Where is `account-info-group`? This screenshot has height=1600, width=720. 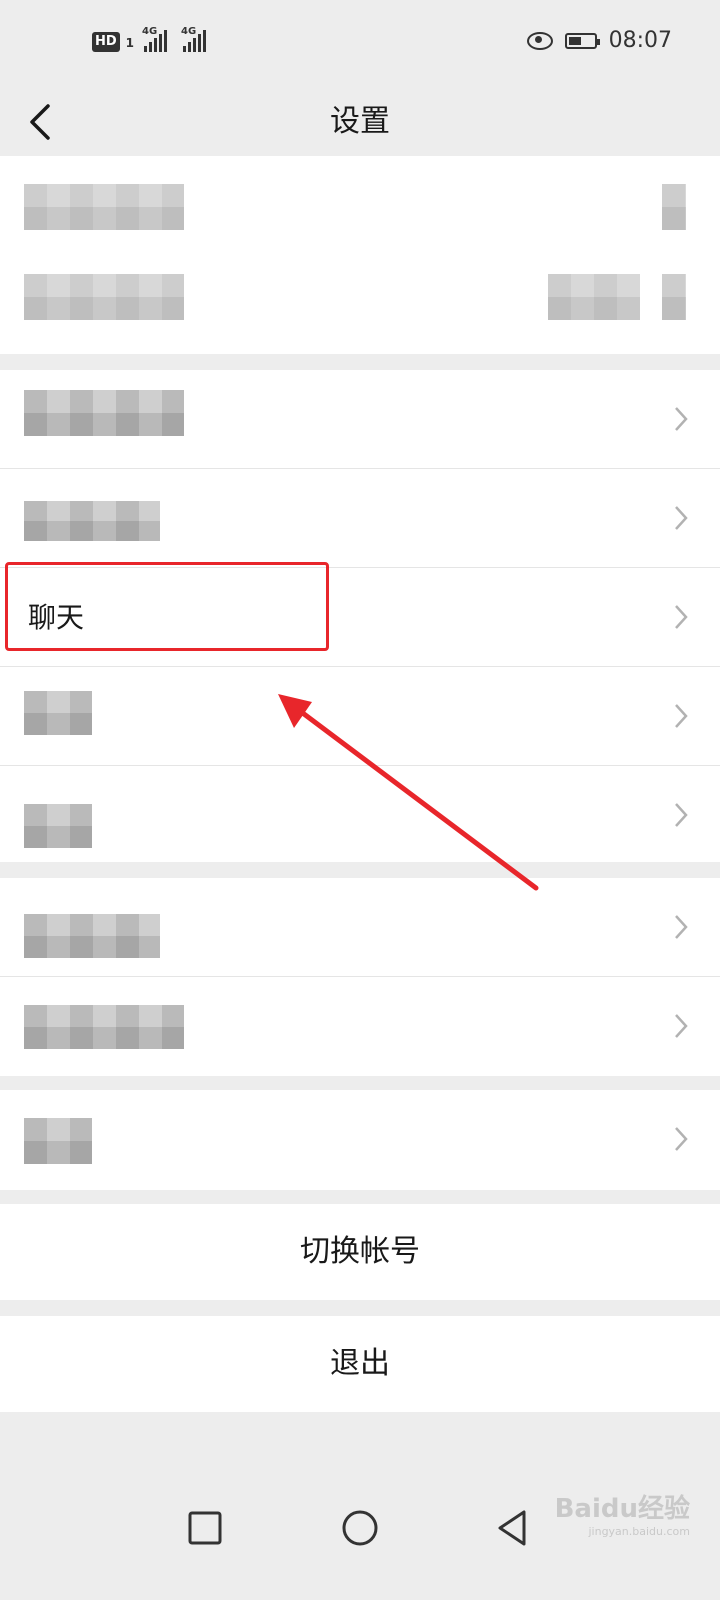 account-info-group is located at coordinates (360, 255).